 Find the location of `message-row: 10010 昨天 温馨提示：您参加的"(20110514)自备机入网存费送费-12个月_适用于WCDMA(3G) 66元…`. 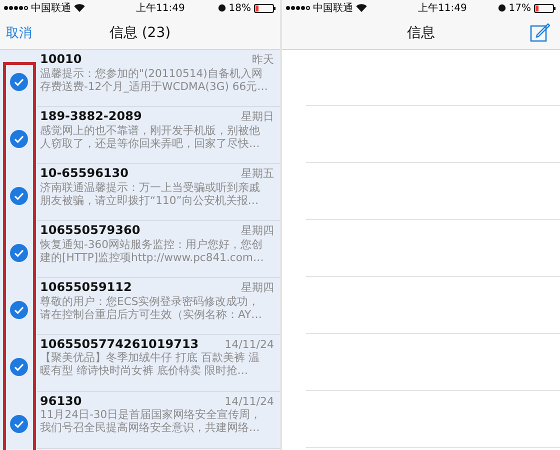

message-row: 10010 昨天 温馨提示：您参加的"(20110514)自备机入网存费送费-12个月_适用于WCDMA(3G) 66元… is located at coordinates (140, 78).